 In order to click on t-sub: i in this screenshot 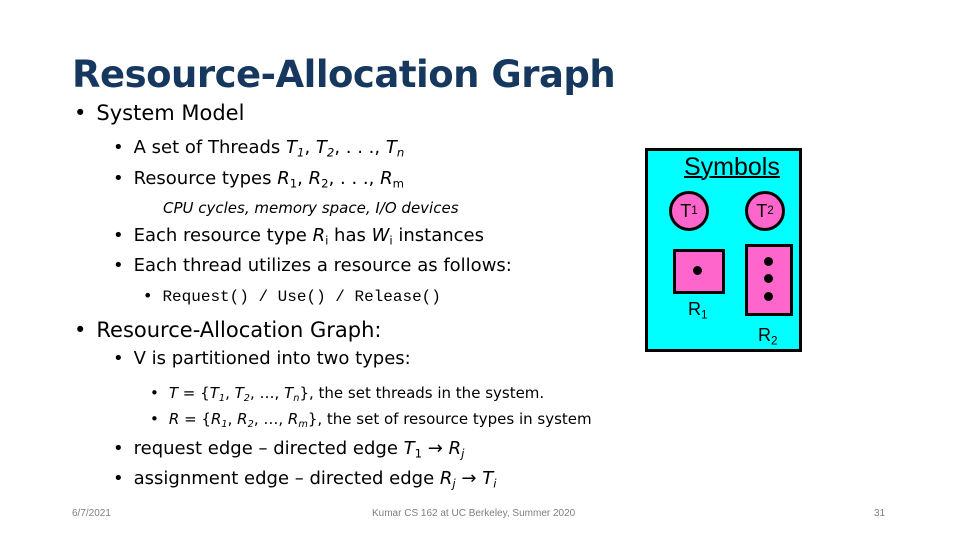, I will do `click(495, 483)`.